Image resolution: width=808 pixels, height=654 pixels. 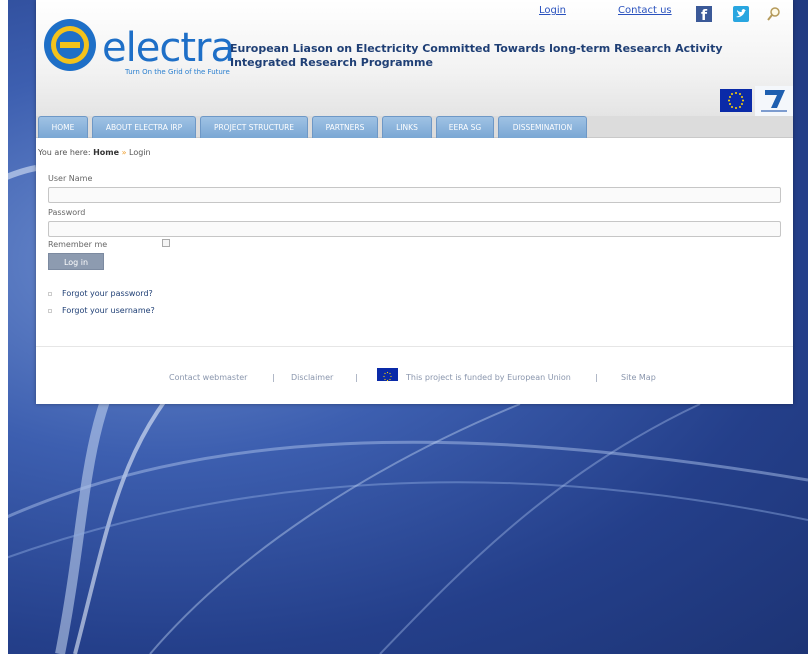 I want to click on breadcrumb-current: Login, so click(x=140, y=152).